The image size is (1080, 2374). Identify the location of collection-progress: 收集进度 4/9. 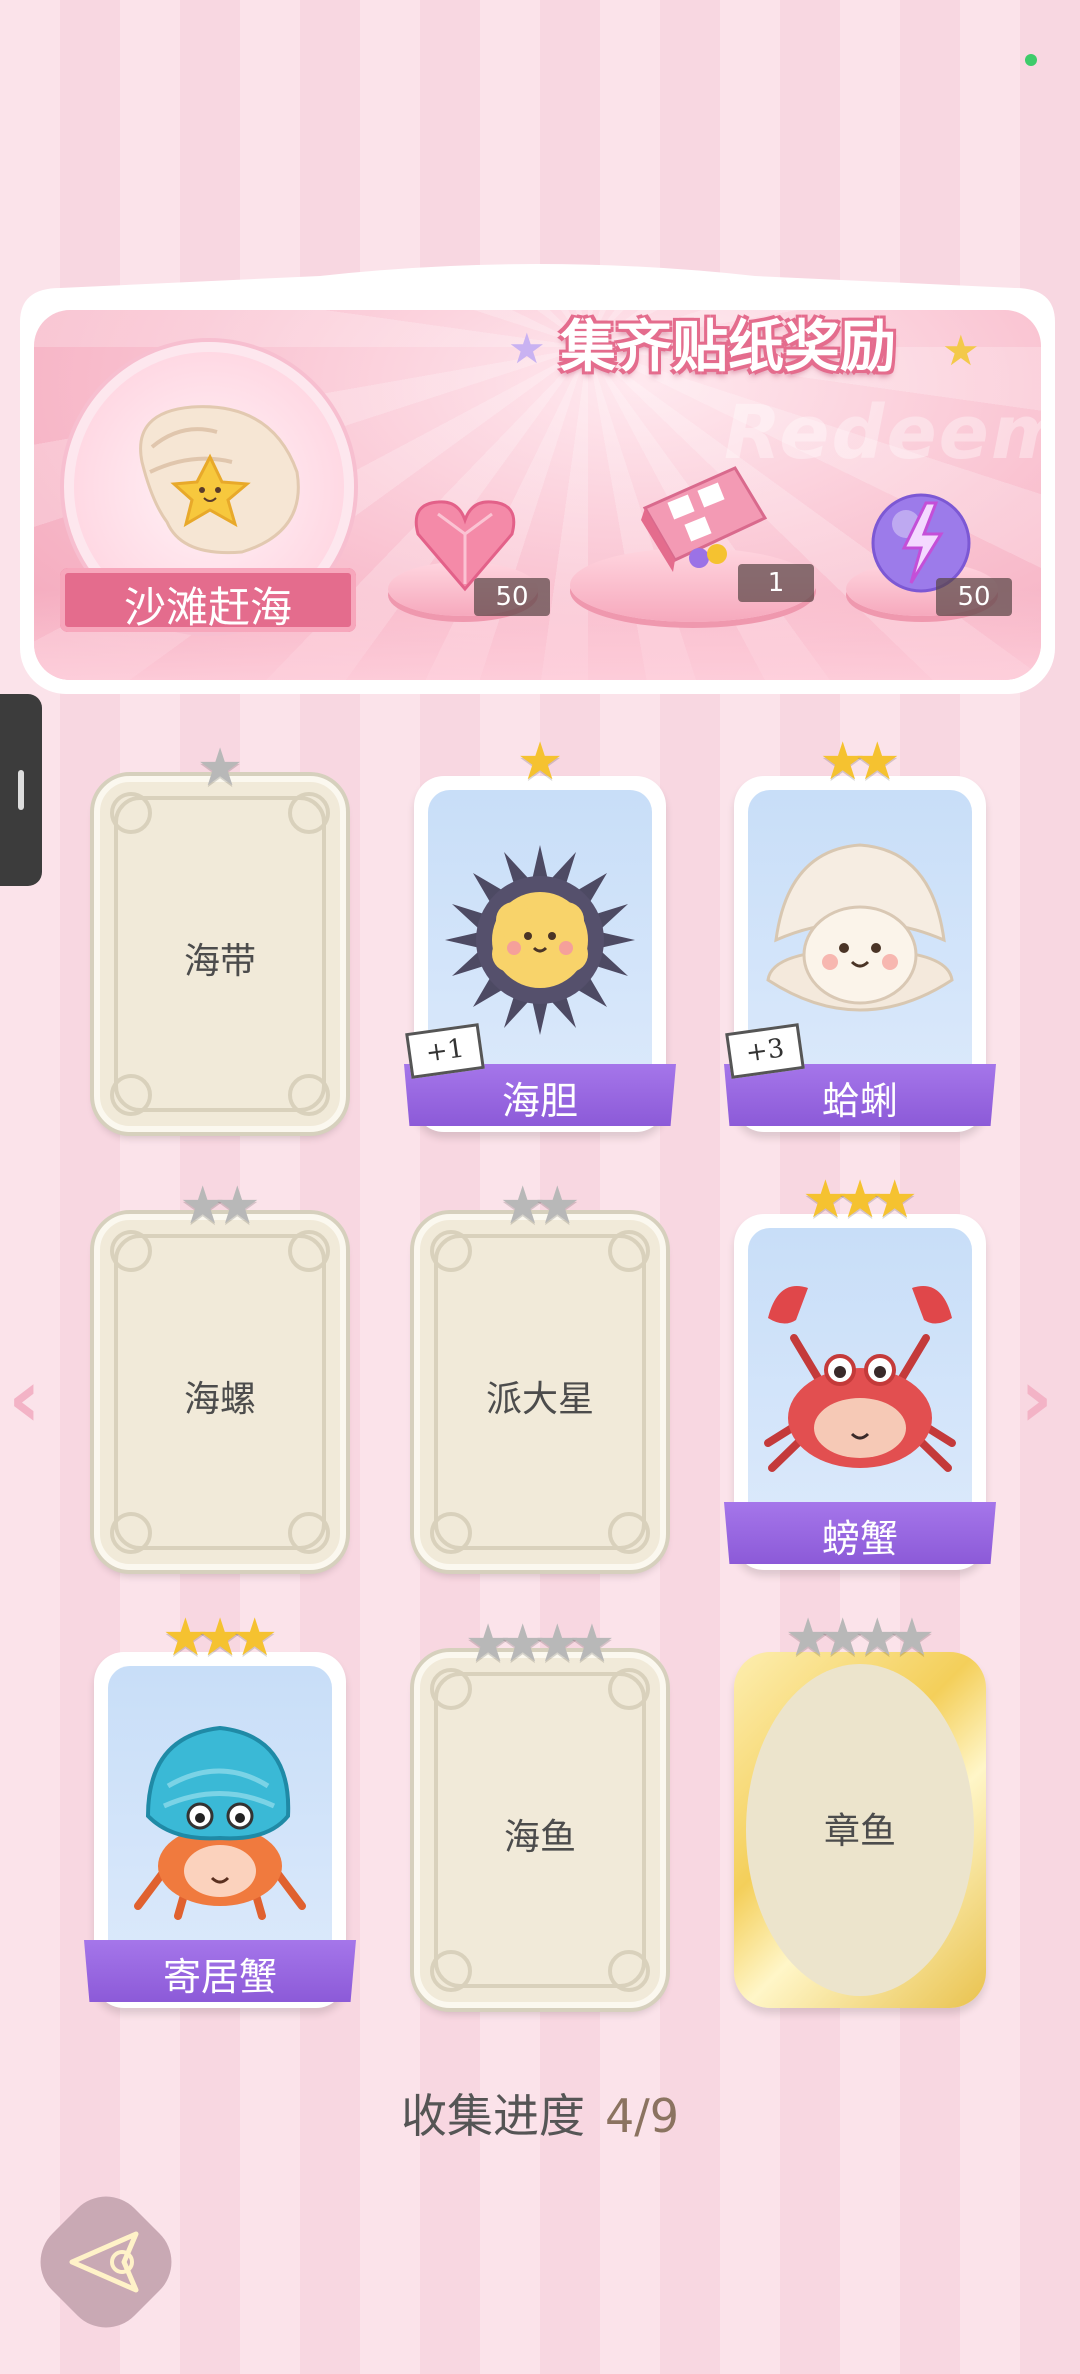
(540, 2113).